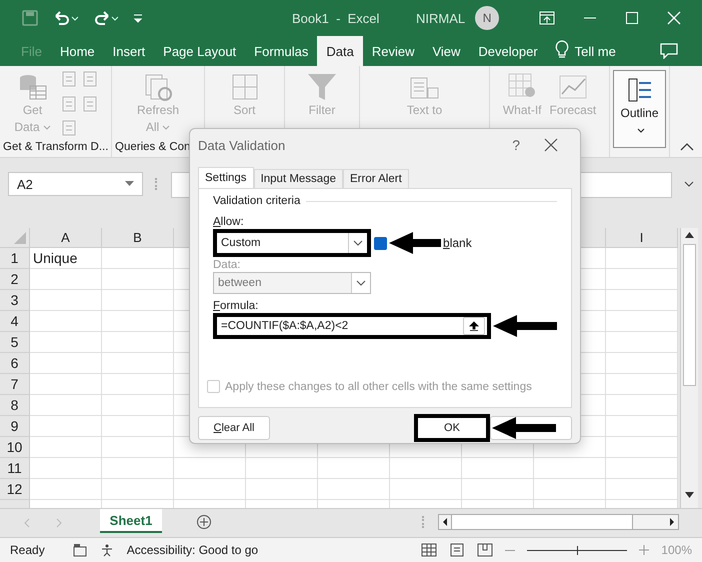  What do you see at coordinates (131, 521) in the screenshot?
I see `sheet-tab: Sheet1` at bounding box center [131, 521].